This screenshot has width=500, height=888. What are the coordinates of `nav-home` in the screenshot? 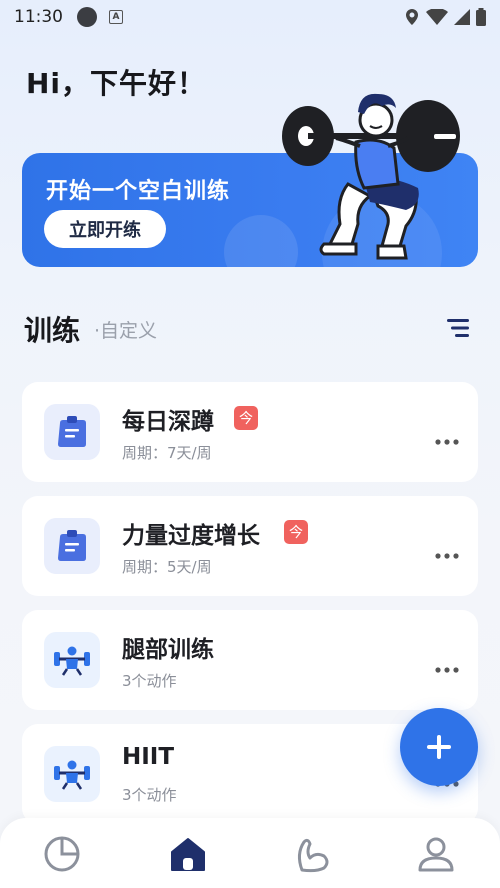 It's located at (188, 854).